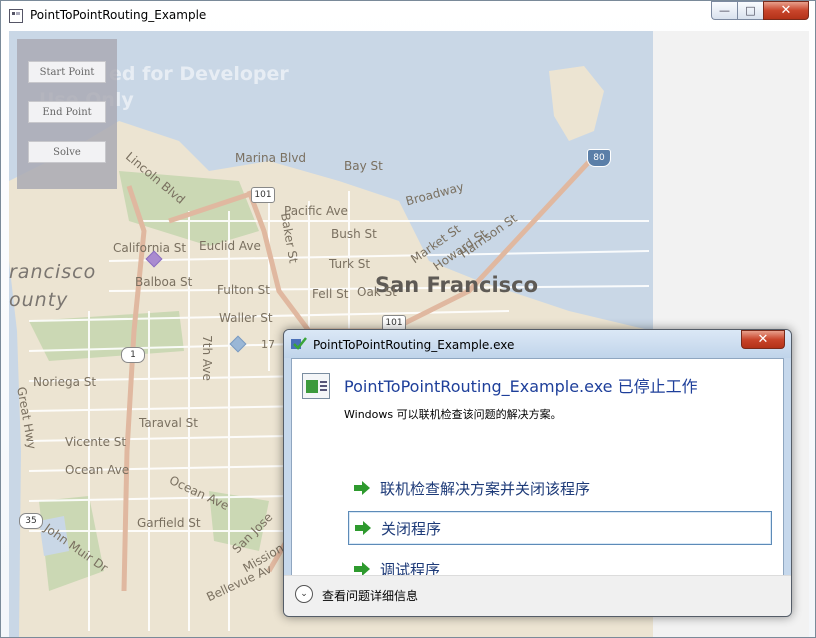 This screenshot has width=816, height=638. I want to click on street-label: Garfield St, so click(169, 523).